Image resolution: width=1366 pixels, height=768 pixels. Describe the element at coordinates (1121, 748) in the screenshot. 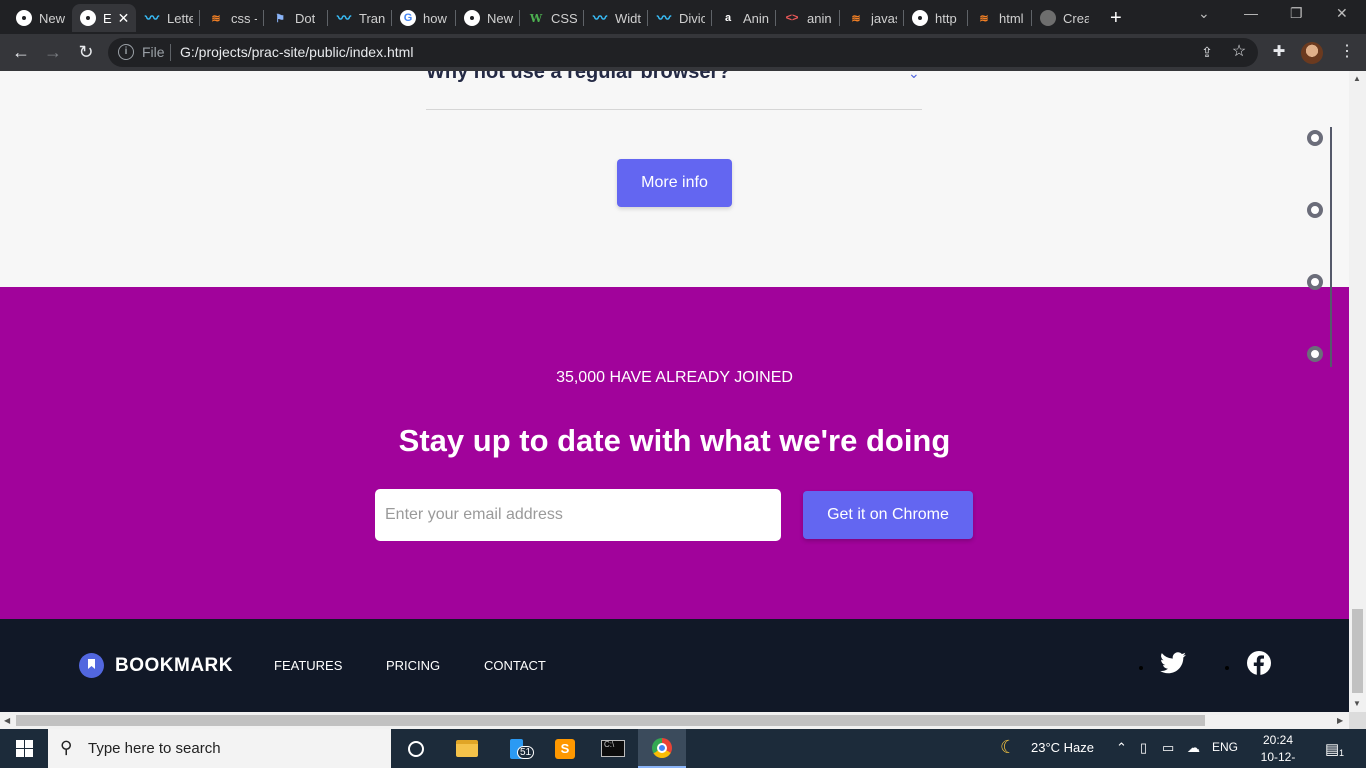

I see `chevron-up-icon: ⌃` at that location.